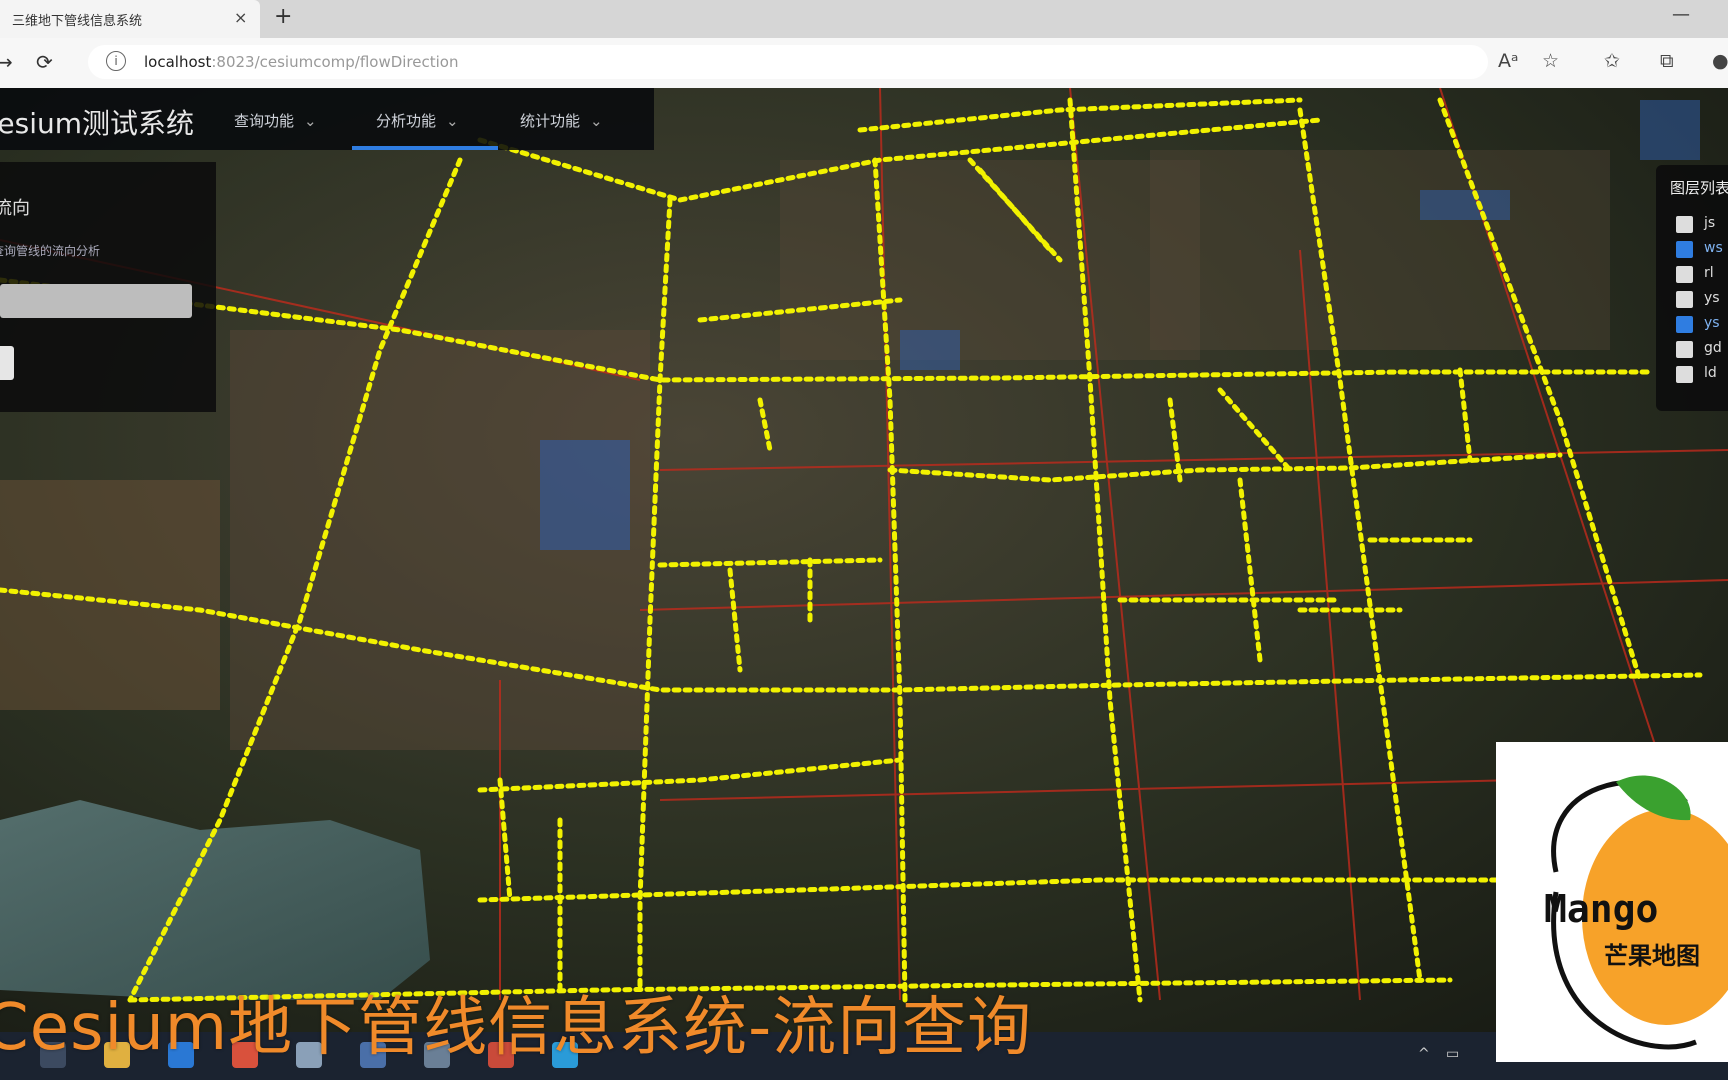 The height and width of the screenshot is (1080, 1728). I want to click on url-text: localhost:8023/cesiumcomp/flowDirection, so click(301, 62).